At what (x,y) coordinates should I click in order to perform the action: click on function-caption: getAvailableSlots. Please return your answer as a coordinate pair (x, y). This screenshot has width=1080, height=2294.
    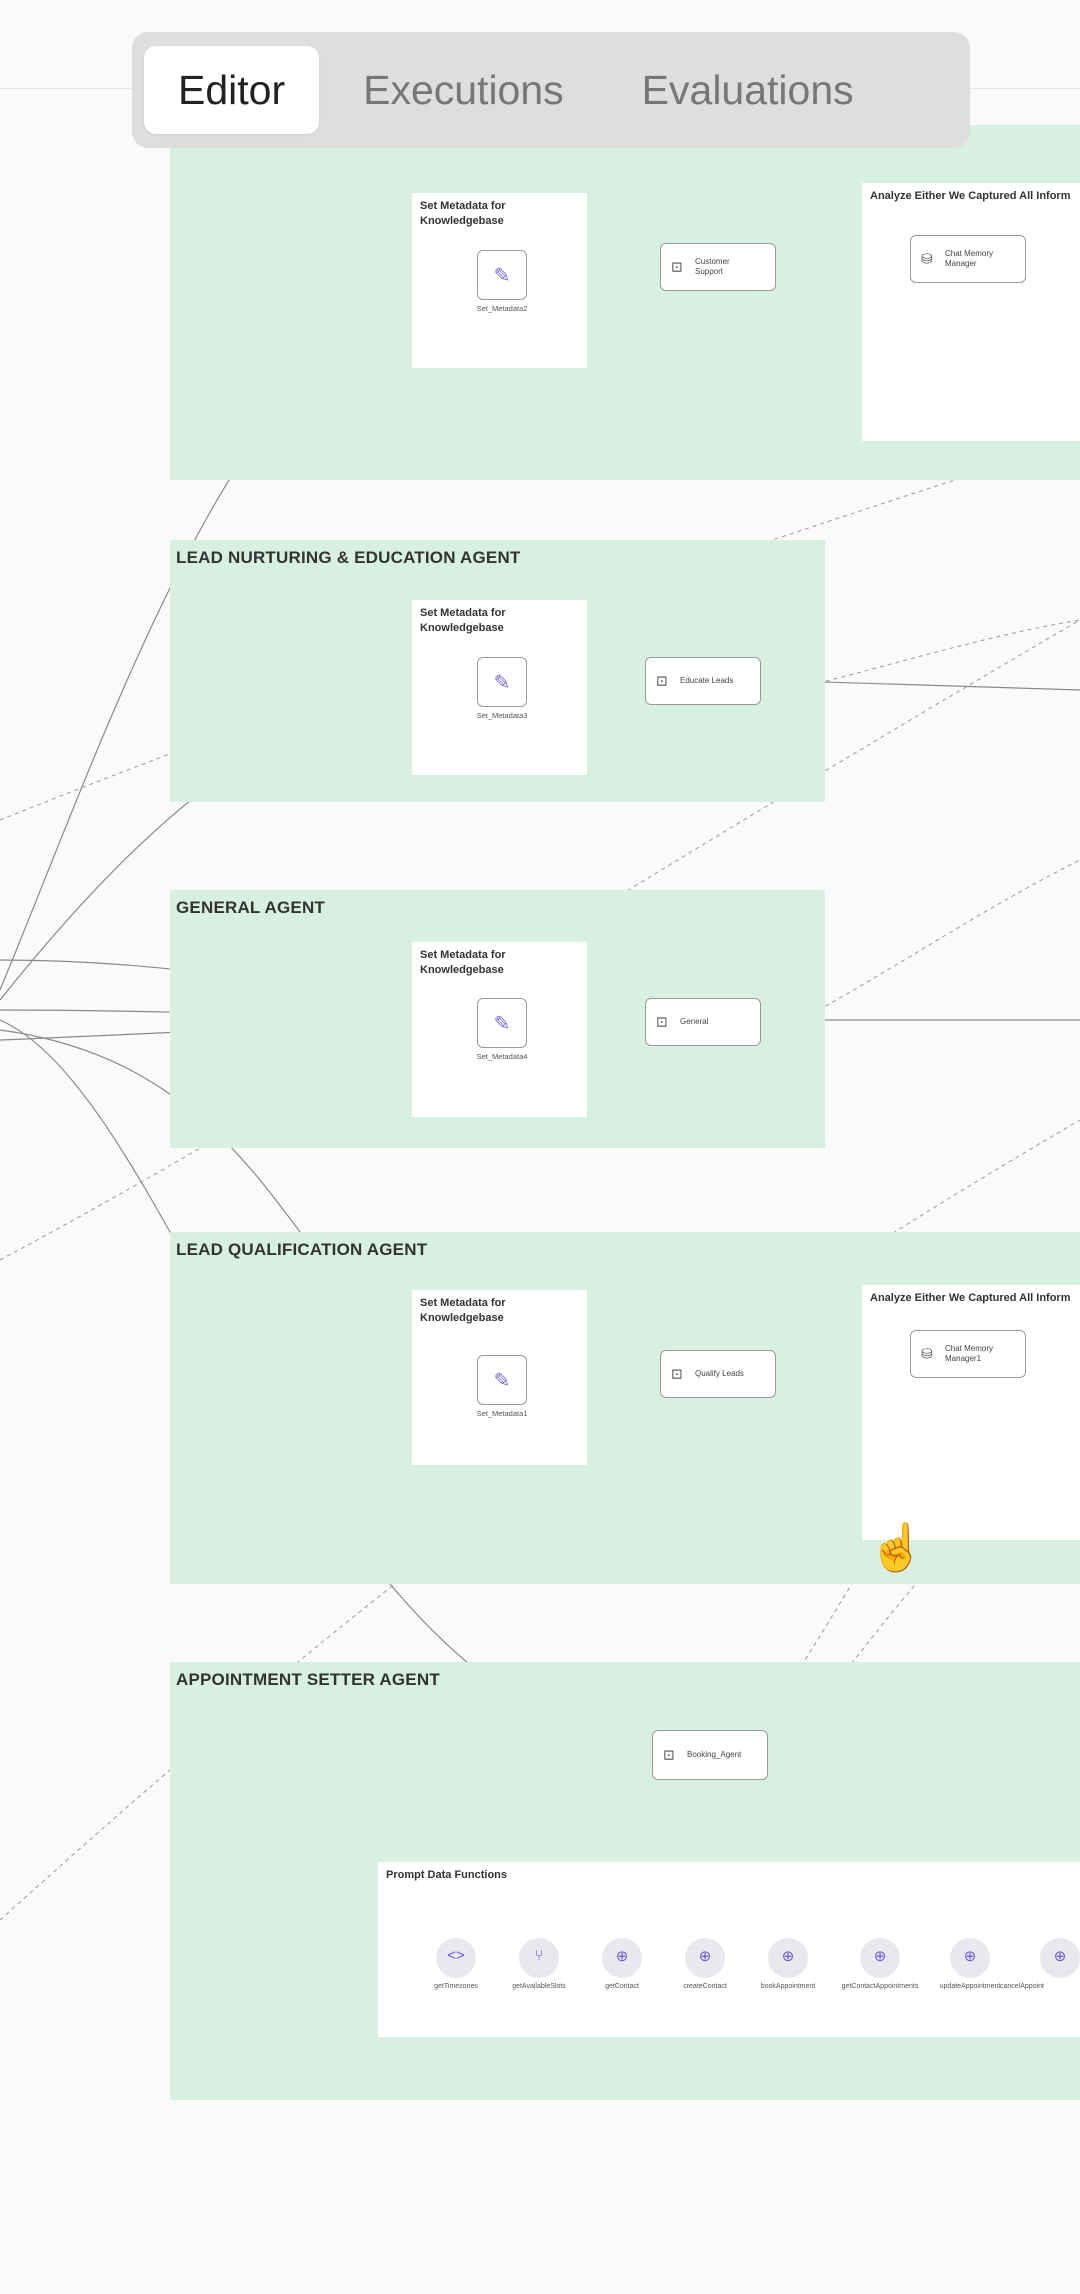
    Looking at the image, I should click on (539, 1986).